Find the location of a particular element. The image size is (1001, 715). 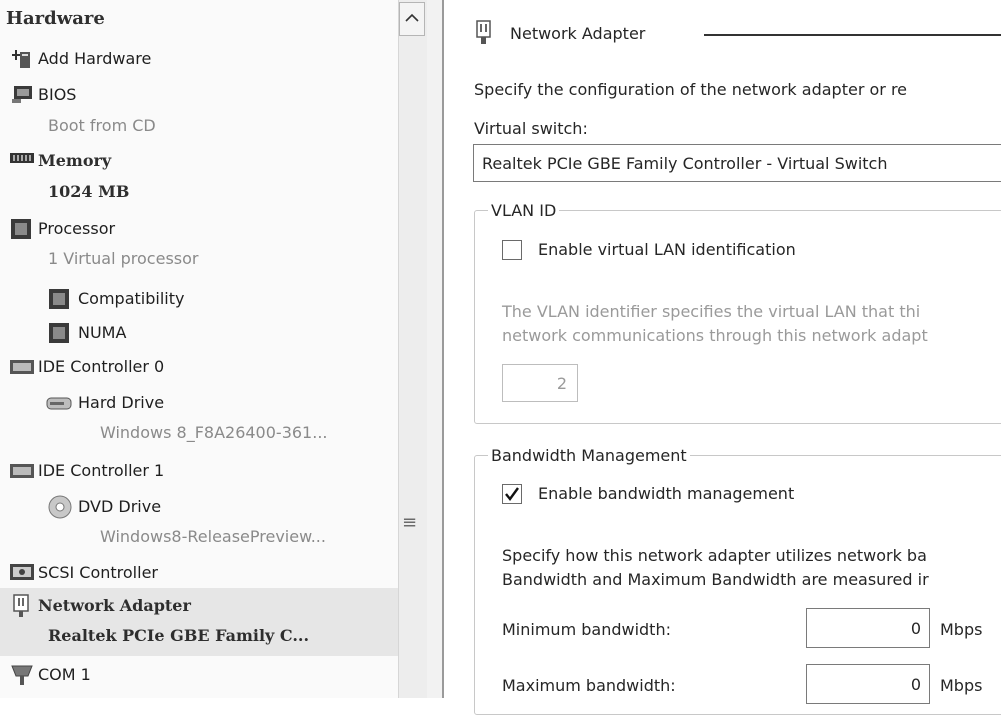

sidebar-item-detail: 1024 MB is located at coordinates (89, 191).